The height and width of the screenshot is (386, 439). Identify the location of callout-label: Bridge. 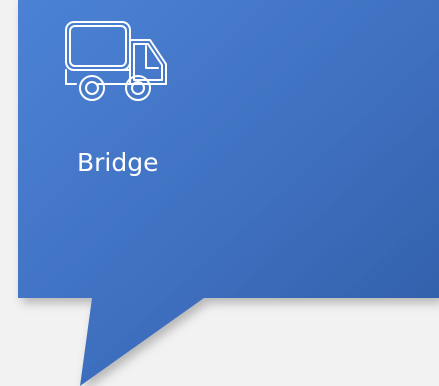
(118, 162).